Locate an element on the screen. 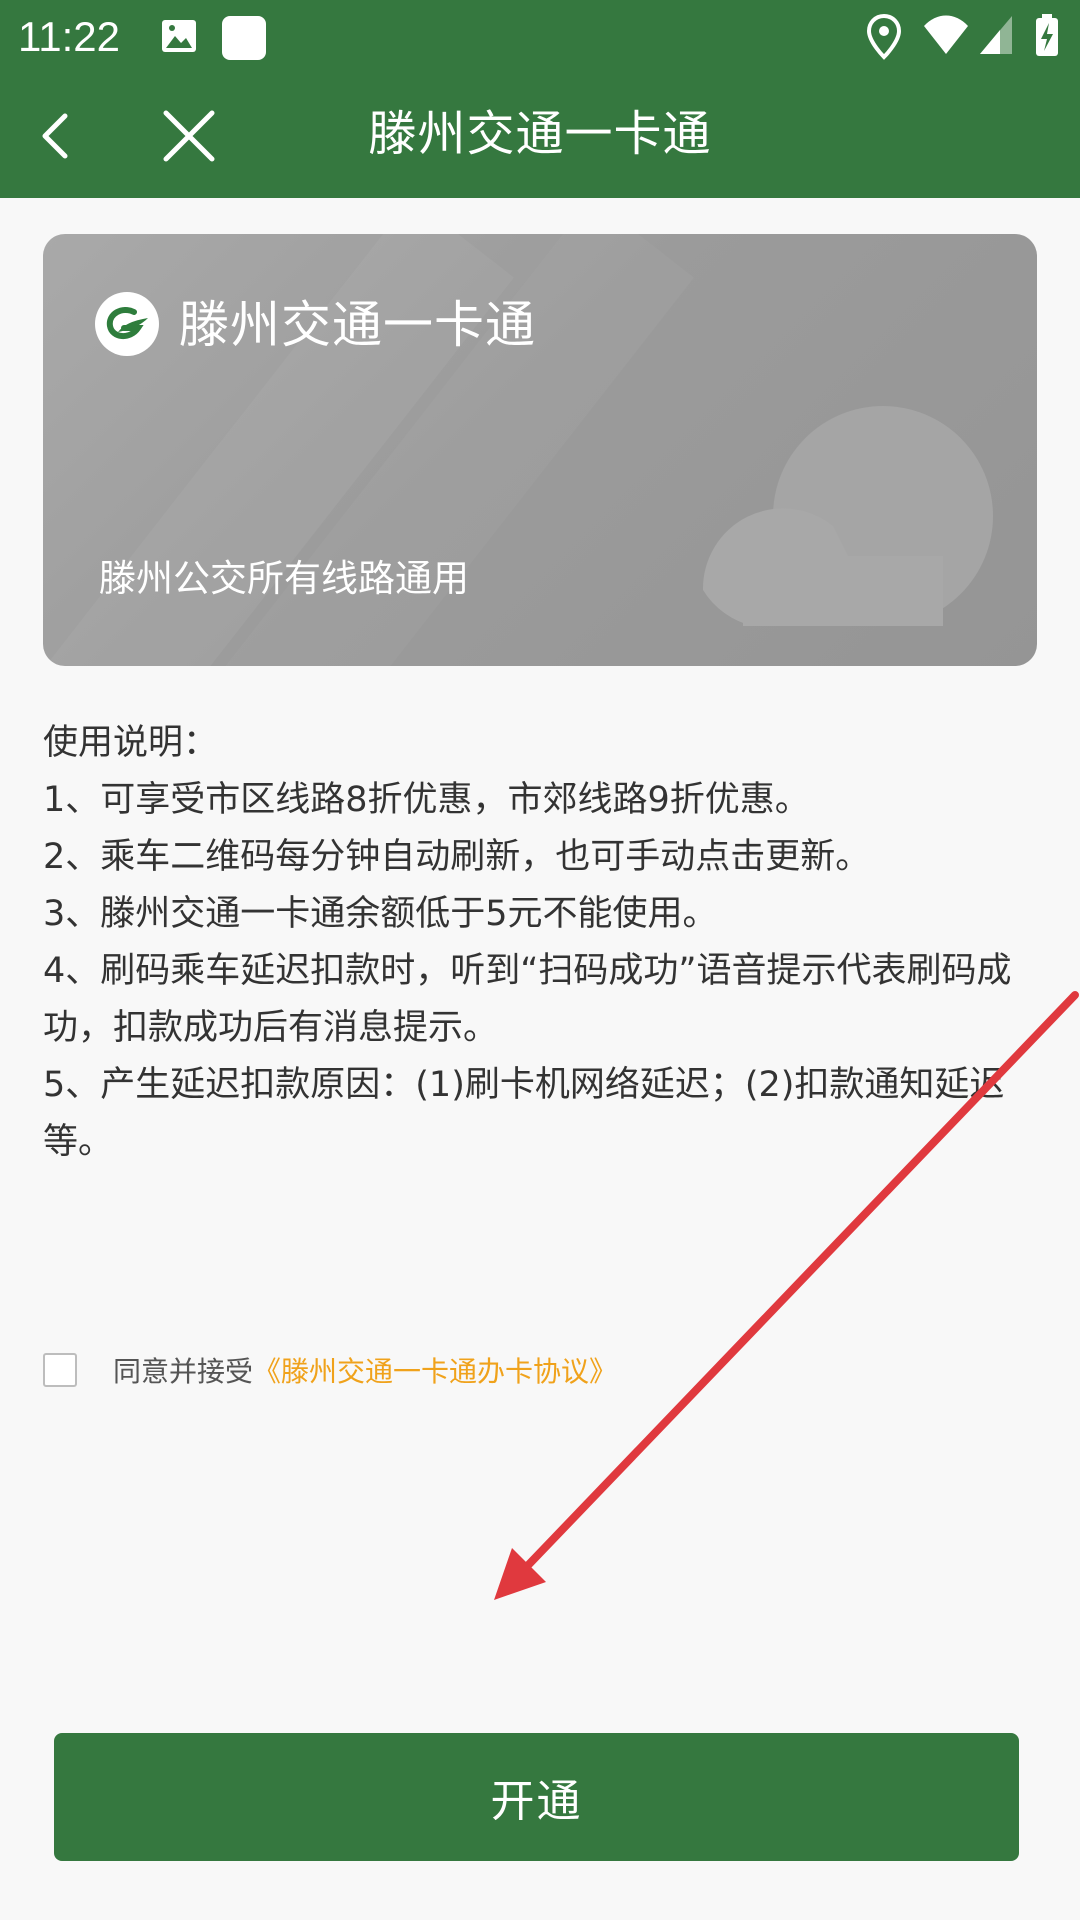  cloud-decoration-icon is located at coordinates (847, 516).